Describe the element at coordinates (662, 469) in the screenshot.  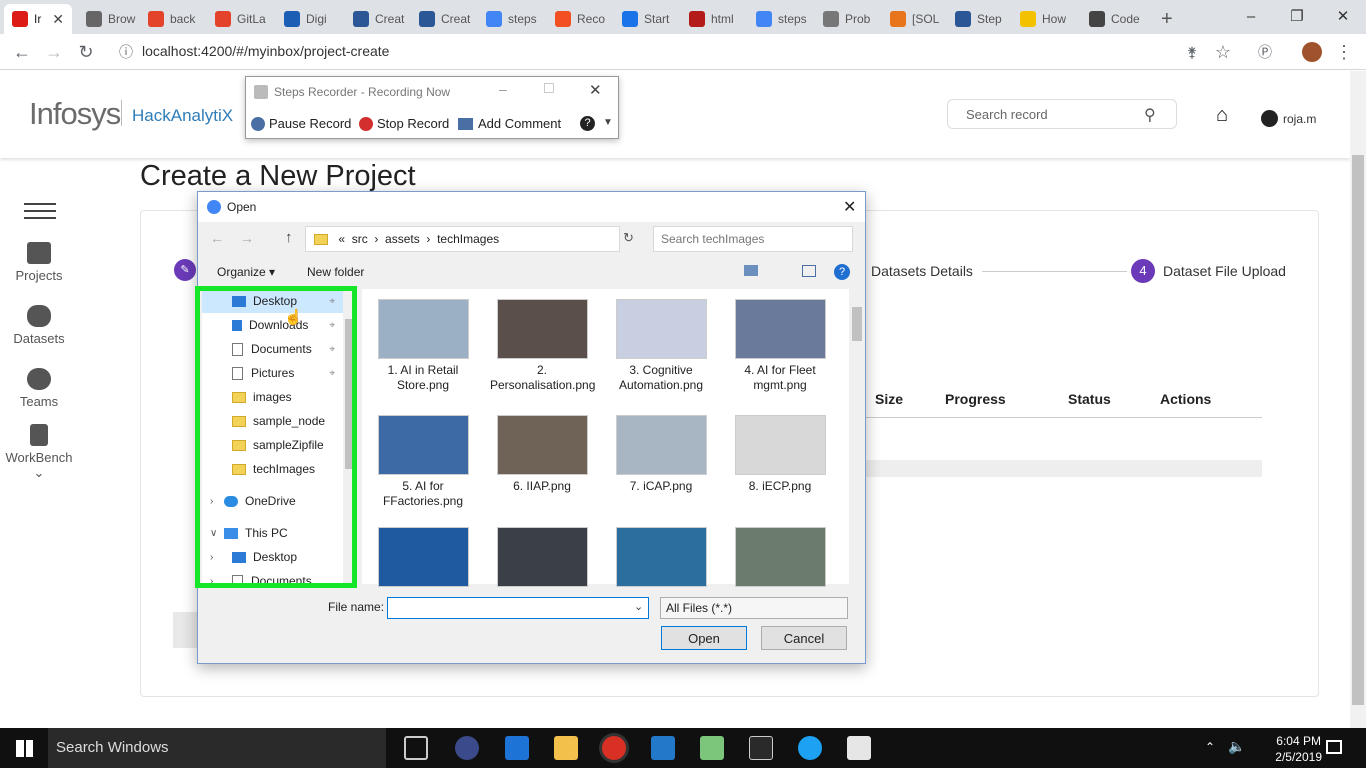
I see `file-item: 7. iCAP.png` at that location.